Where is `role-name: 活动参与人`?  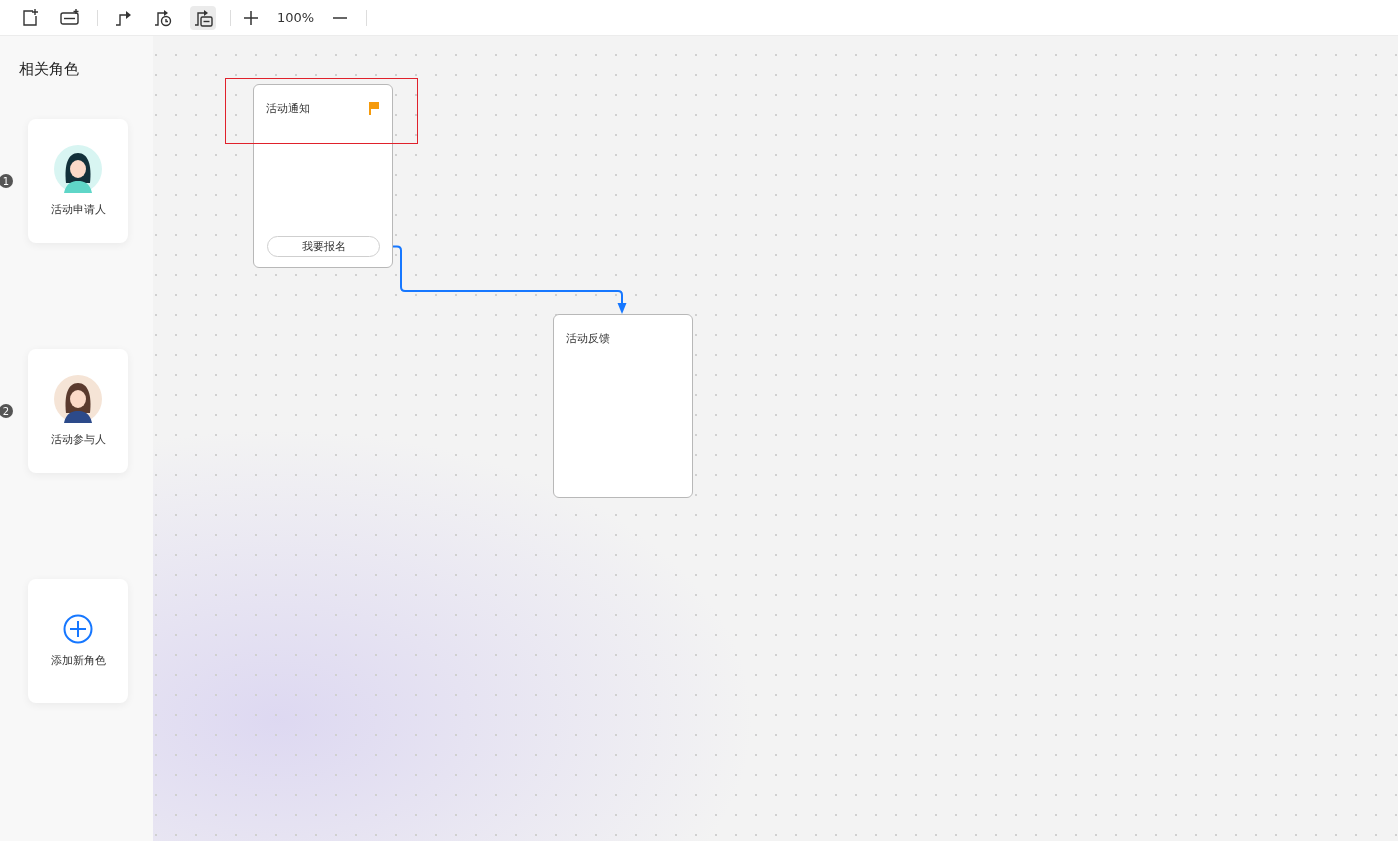 role-name: 活动参与人 is located at coordinates (78, 439).